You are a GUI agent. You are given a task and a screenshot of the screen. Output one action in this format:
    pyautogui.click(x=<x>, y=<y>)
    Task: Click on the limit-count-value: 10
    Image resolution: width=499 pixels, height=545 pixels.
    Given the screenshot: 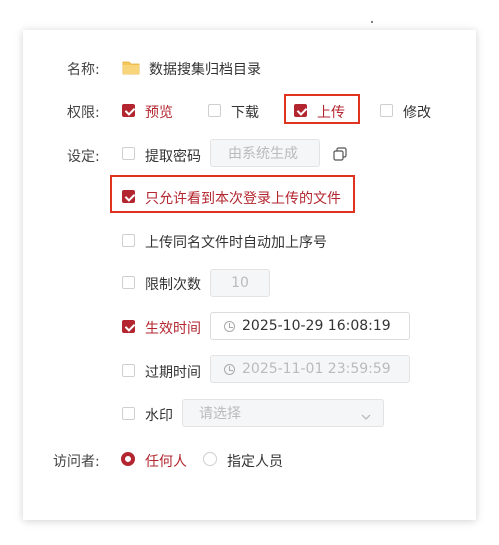 What is the action you would take?
    pyautogui.click(x=240, y=283)
    